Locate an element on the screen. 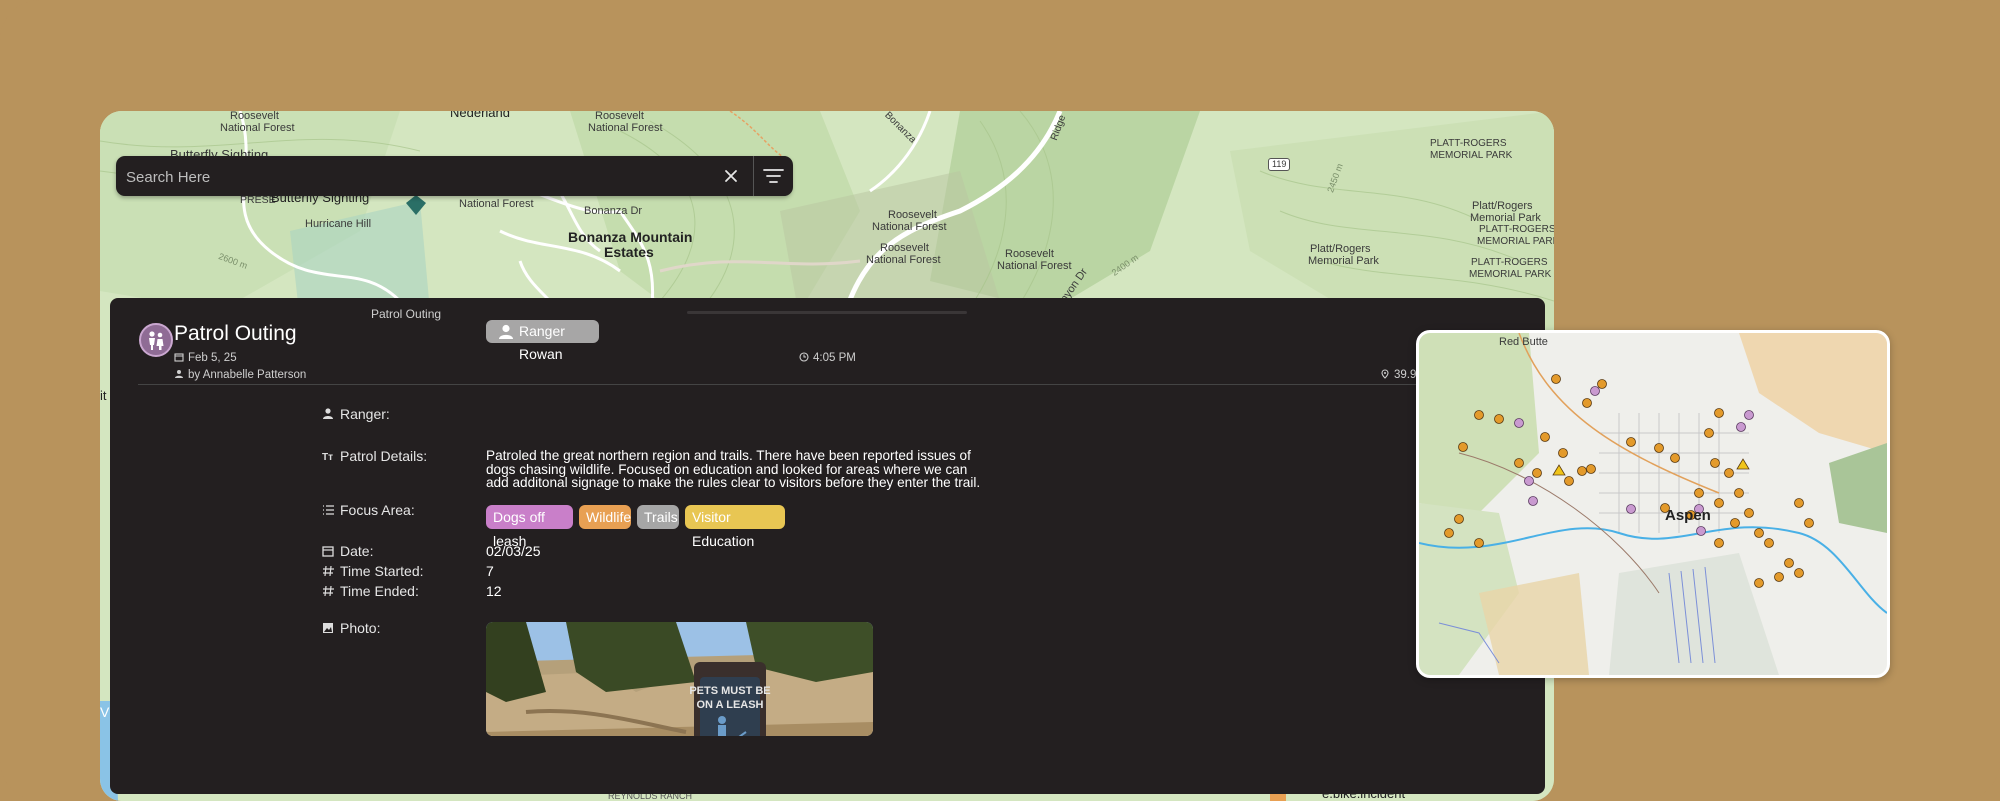 Image resolution: width=2000 pixels, height=801 pixels. focus-tag-wildlife: Wildlife is located at coordinates (605, 517).